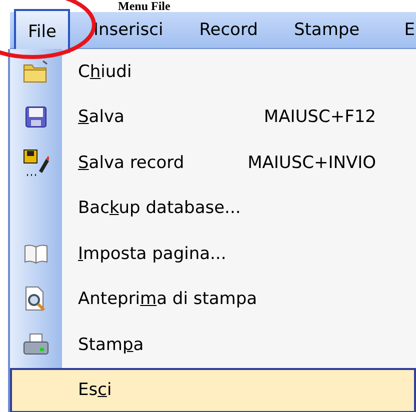 This screenshot has width=416, height=412. I want to click on menu-tab: Record, so click(228, 30).